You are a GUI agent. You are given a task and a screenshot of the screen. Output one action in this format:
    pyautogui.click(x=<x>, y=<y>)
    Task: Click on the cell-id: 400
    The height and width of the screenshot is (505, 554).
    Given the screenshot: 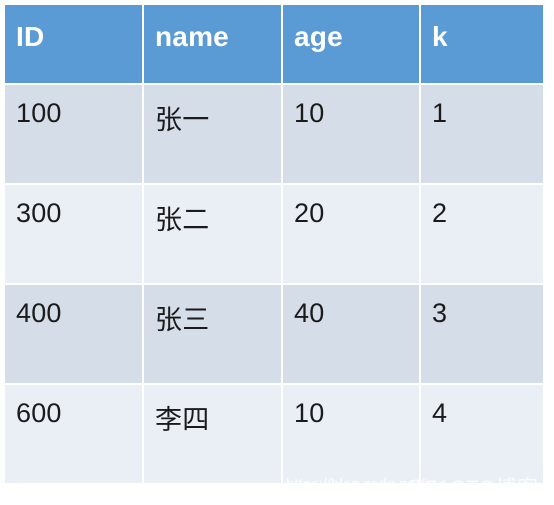 What is the action you would take?
    pyautogui.click(x=73, y=334)
    